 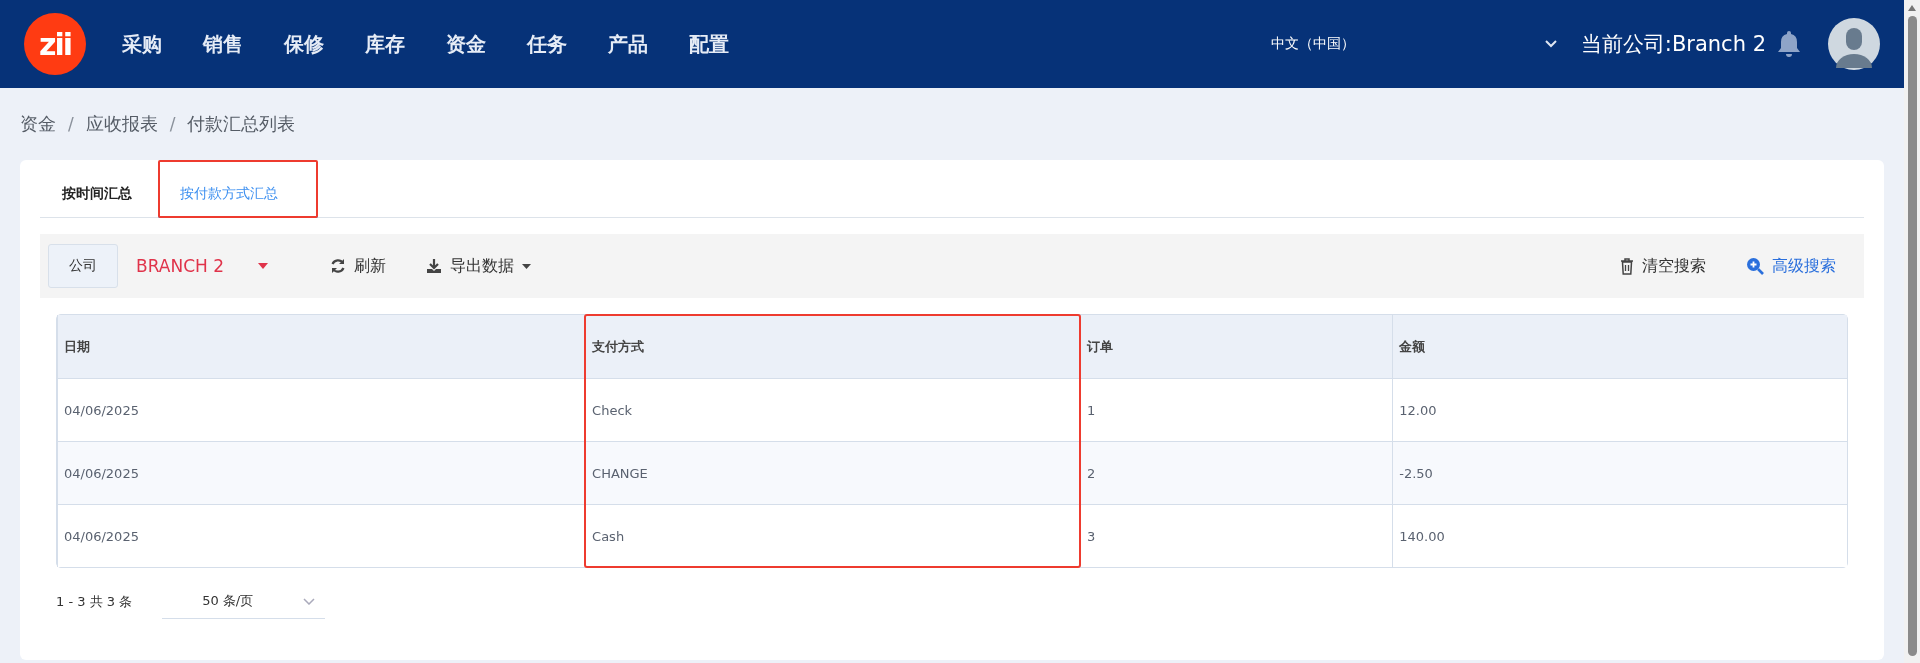 What do you see at coordinates (38, 124) in the screenshot?
I see `breadcrumb-item: 资金` at bounding box center [38, 124].